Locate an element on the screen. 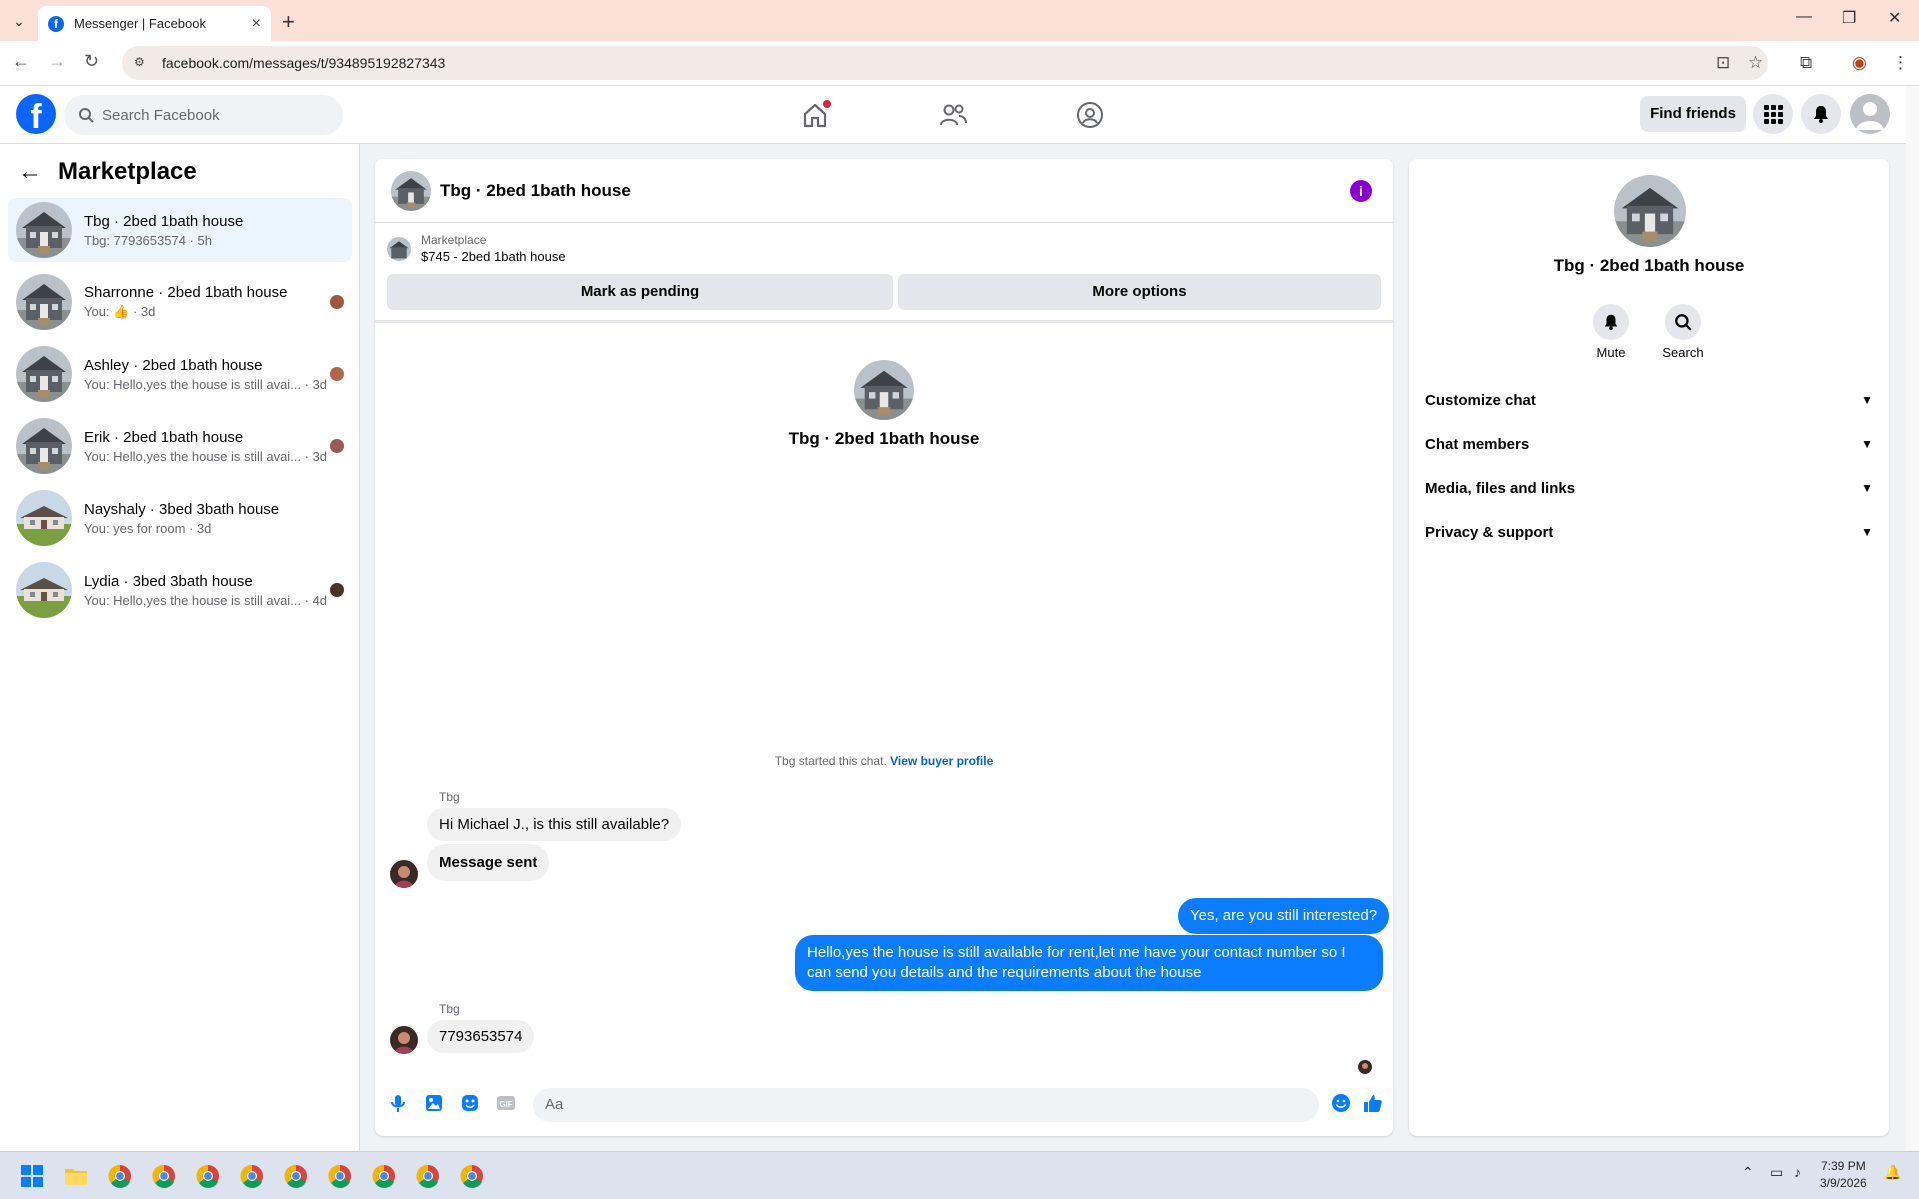 Image resolution: width=1919 pixels, height=1199 pixels. thumbs-up-icon is located at coordinates (1373, 1103).